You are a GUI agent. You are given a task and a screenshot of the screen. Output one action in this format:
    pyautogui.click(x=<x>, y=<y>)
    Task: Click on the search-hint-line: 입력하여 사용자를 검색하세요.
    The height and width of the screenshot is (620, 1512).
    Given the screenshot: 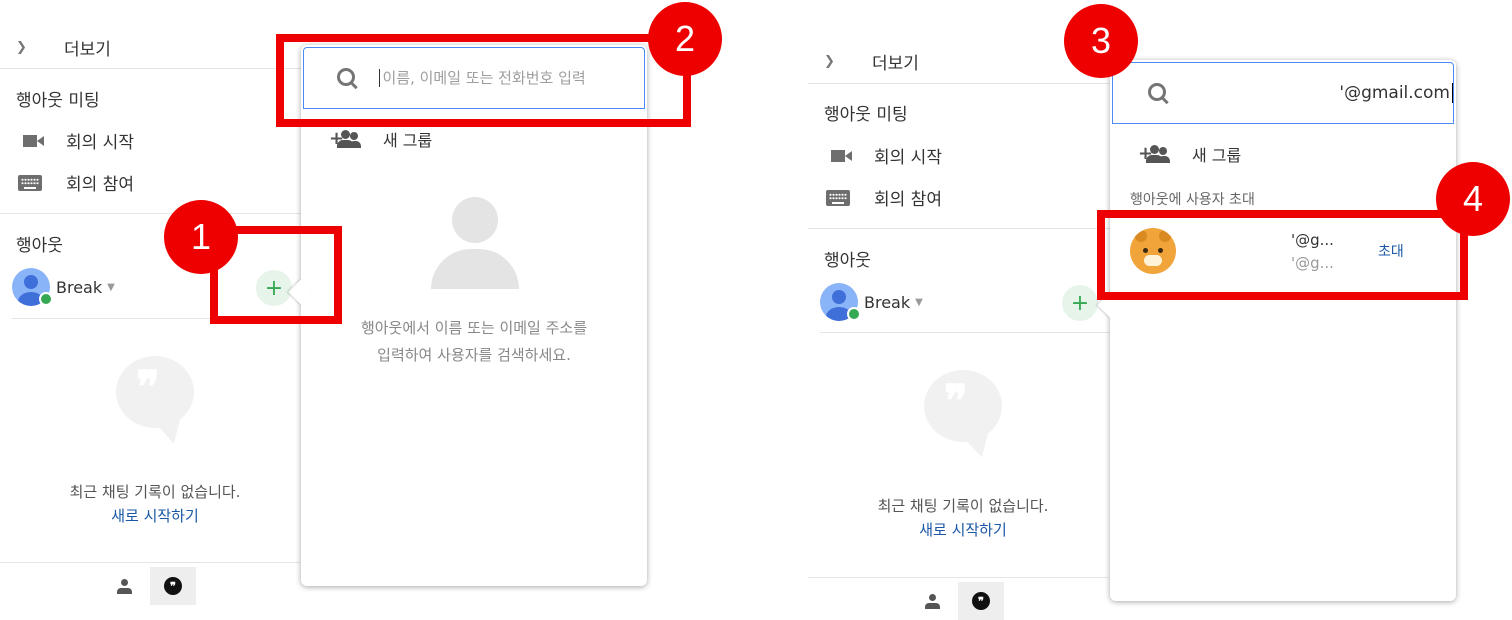 What is the action you would take?
    pyautogui.click(x=474, y=355)
    